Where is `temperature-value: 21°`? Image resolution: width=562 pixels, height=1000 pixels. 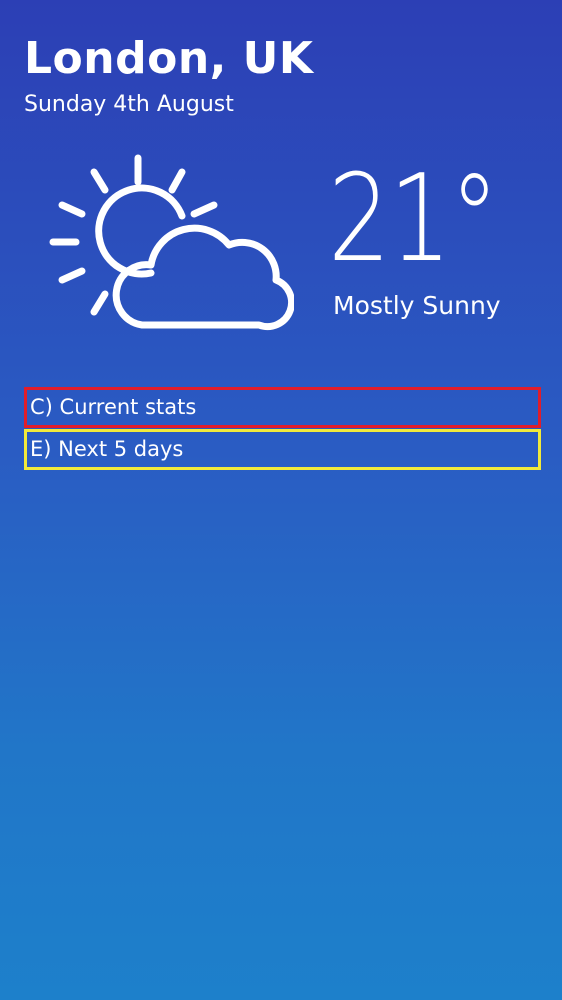 temperature-value: 21° is located at coordinates (413, 219).